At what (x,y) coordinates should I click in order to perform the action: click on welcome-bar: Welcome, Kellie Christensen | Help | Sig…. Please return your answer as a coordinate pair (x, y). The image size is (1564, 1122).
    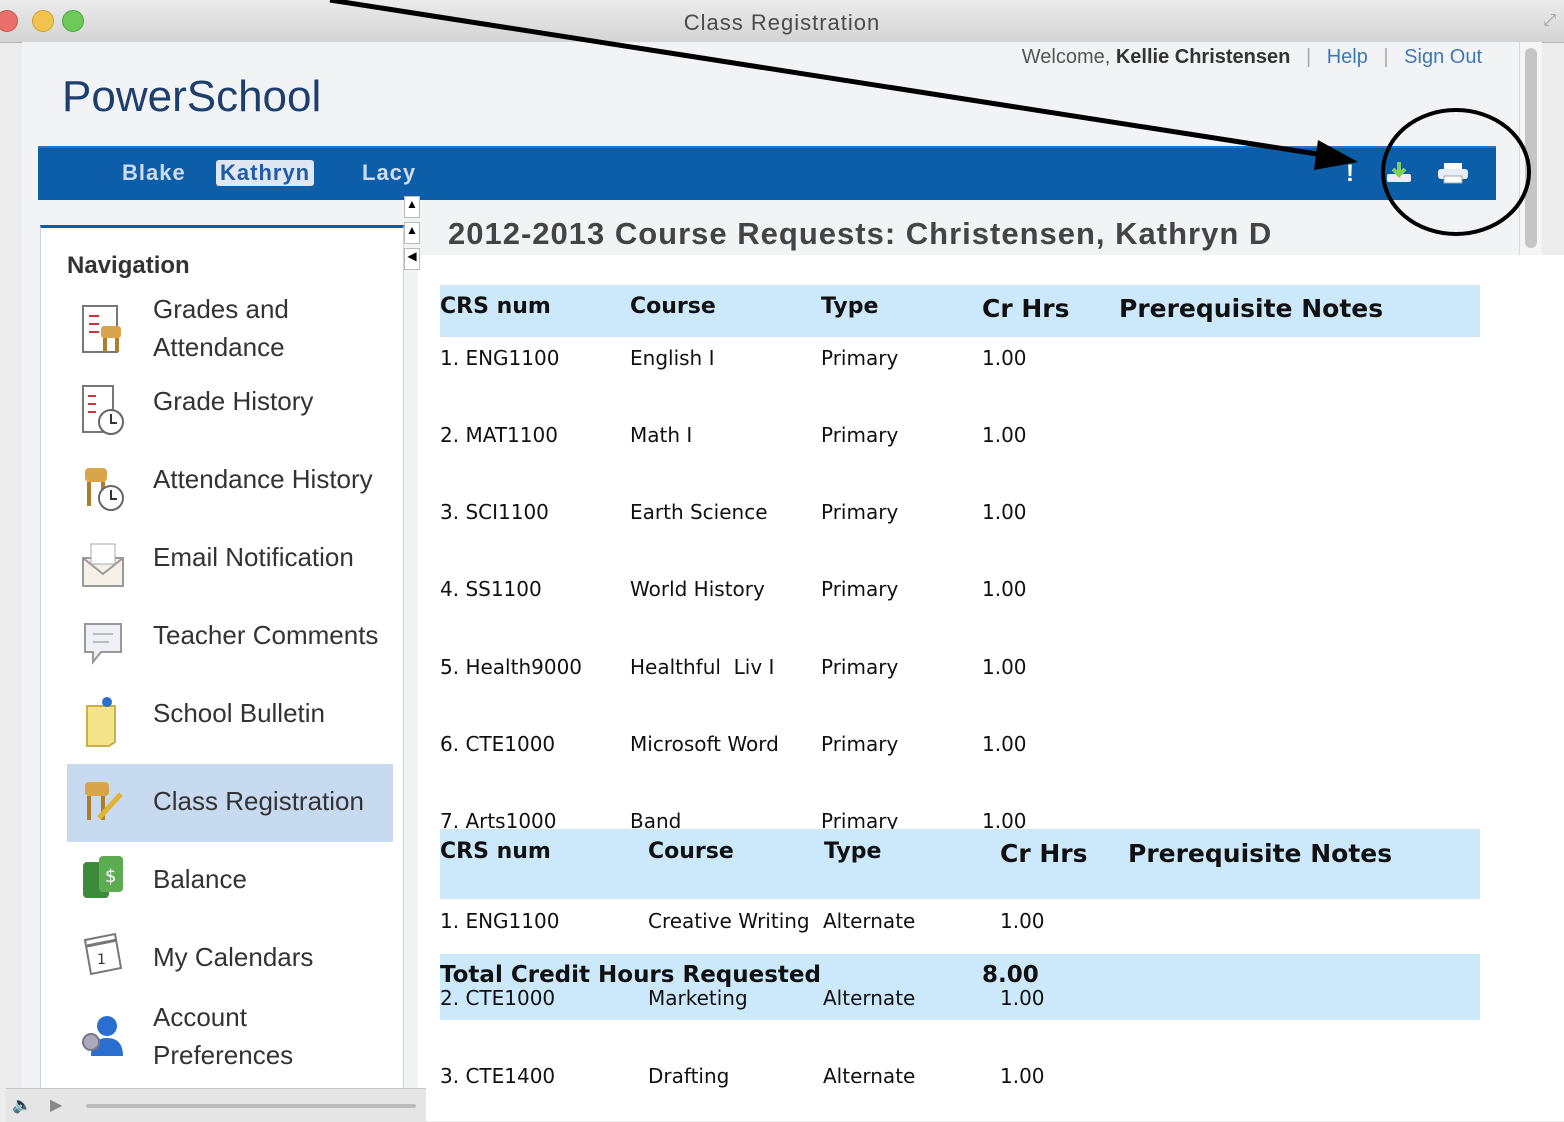
    Looking at the image, I should click on (1252, 57).